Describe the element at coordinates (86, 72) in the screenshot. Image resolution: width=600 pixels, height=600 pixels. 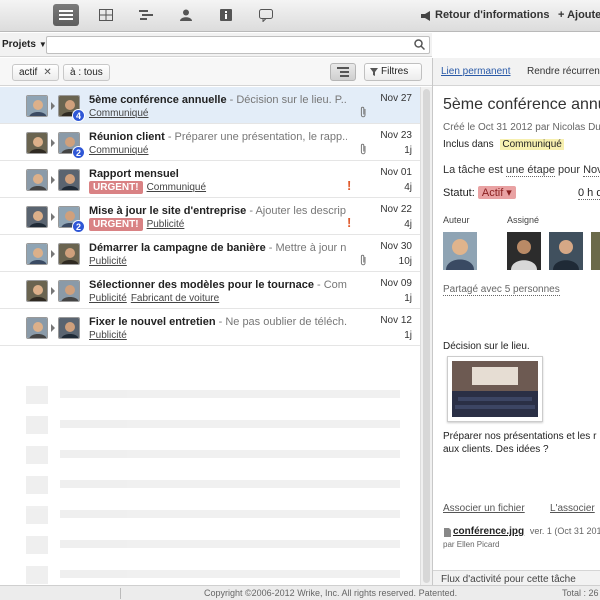
I see `filter-chip-assignee: à : tous` at that location.